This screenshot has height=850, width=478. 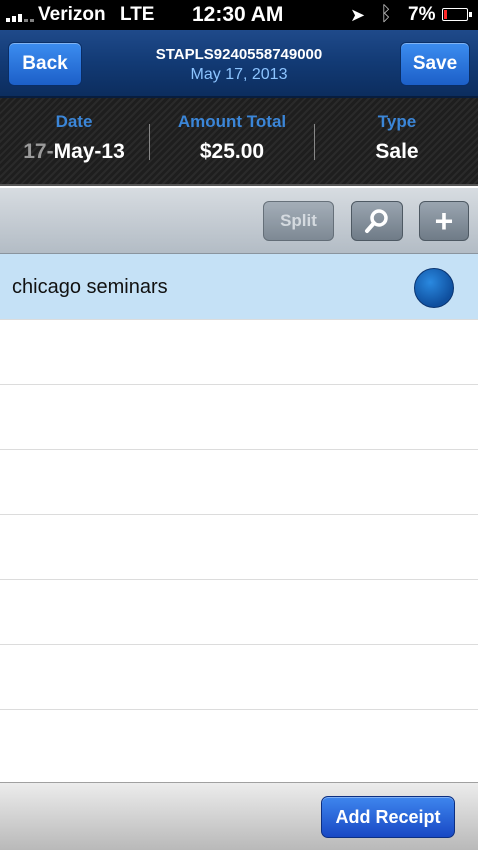 What do you see at coordinates (314, 142) in the screenshot?
I see `divider` at bounding box center [314, 142].